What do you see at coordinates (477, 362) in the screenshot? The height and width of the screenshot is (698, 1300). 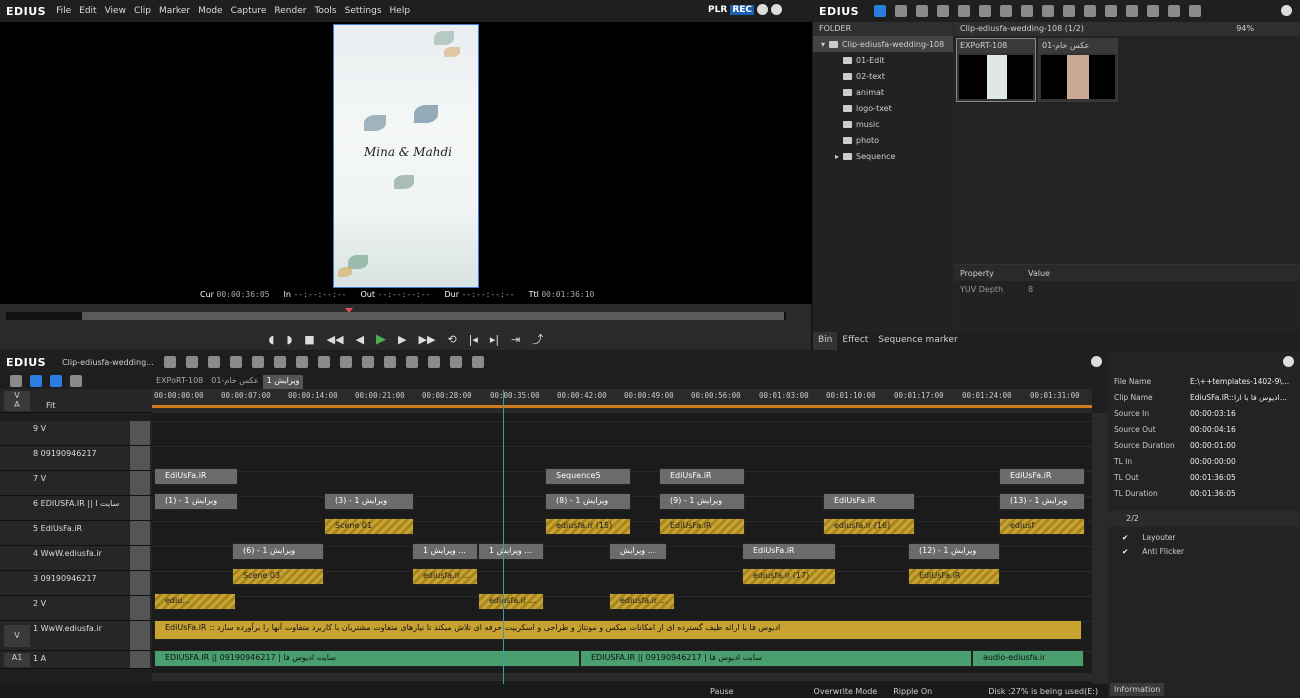 I see `multicam-icon` at bounding box center [477, 362].